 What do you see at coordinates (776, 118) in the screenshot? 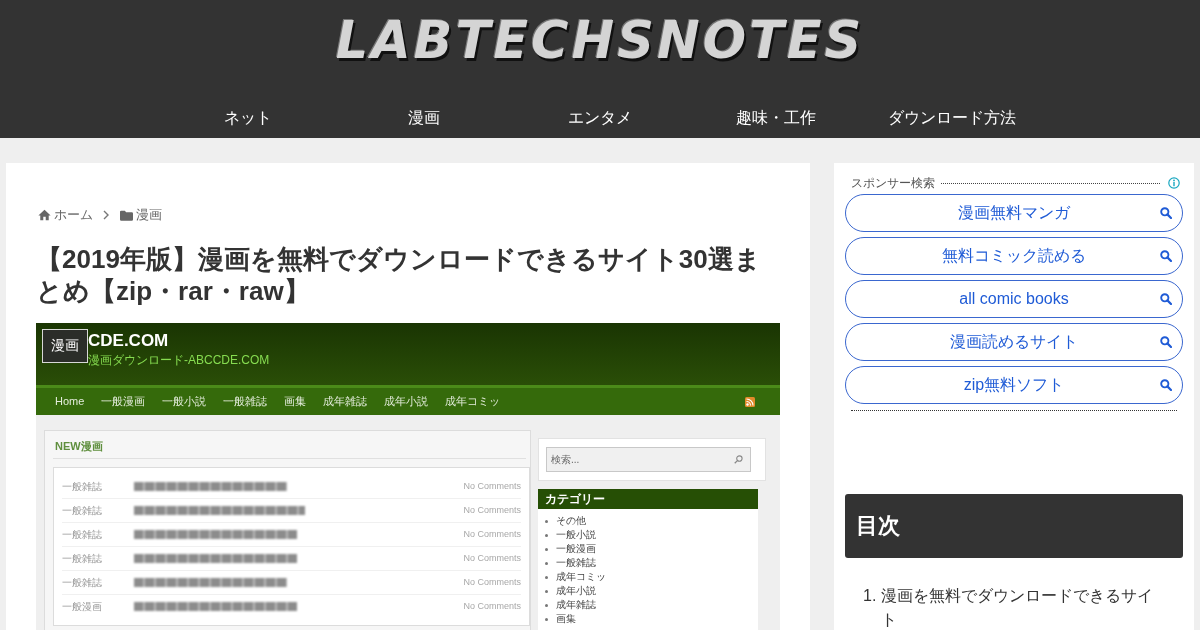
I see `nav-link: 趣味・工作` at bounding box center [776, 118].